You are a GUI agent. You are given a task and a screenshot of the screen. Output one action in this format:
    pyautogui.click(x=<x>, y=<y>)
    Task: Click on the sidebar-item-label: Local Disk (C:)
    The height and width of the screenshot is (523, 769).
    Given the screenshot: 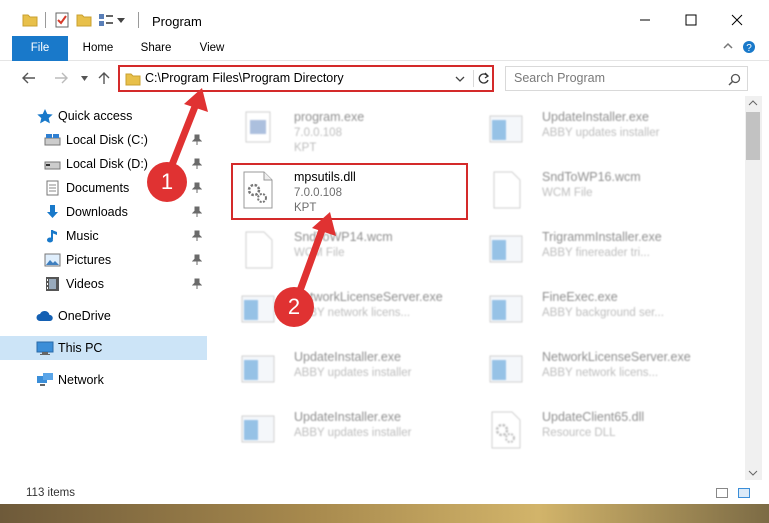 What is the action you would take?
    pyautogui.click(x=107, y=140)
    